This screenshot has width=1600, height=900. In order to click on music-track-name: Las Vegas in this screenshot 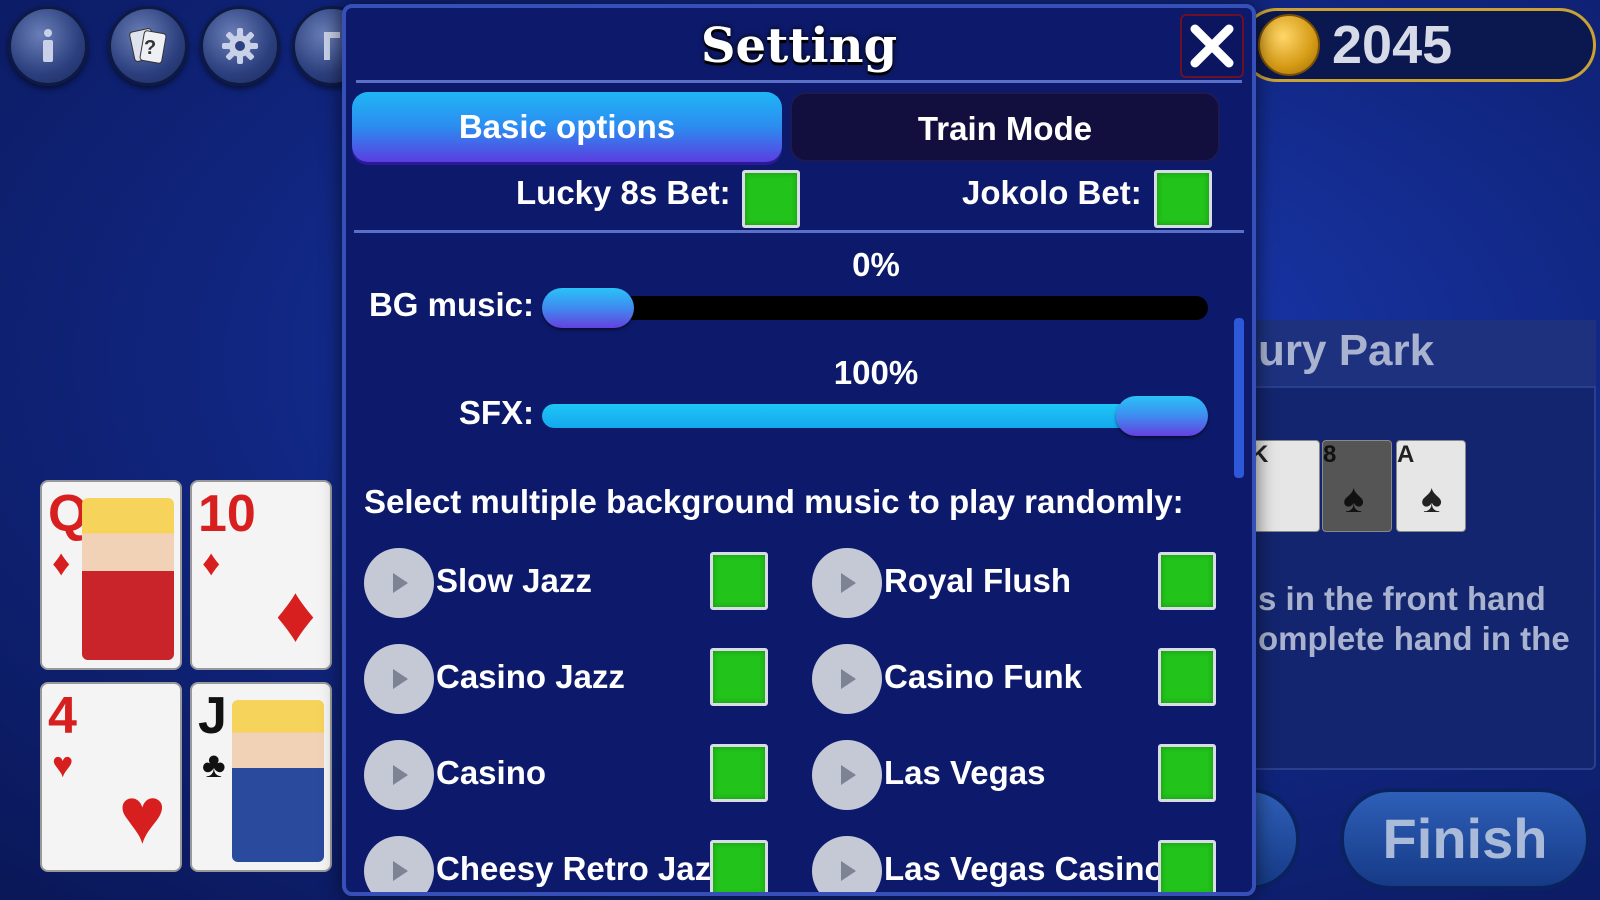, I will do `click(965, 772)`.